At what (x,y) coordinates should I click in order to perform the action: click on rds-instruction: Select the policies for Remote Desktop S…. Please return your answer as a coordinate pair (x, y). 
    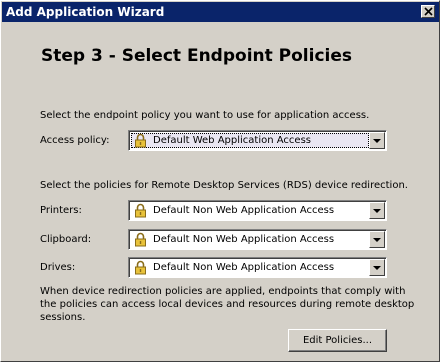
    Looking at the image, I should click on (224, 185).